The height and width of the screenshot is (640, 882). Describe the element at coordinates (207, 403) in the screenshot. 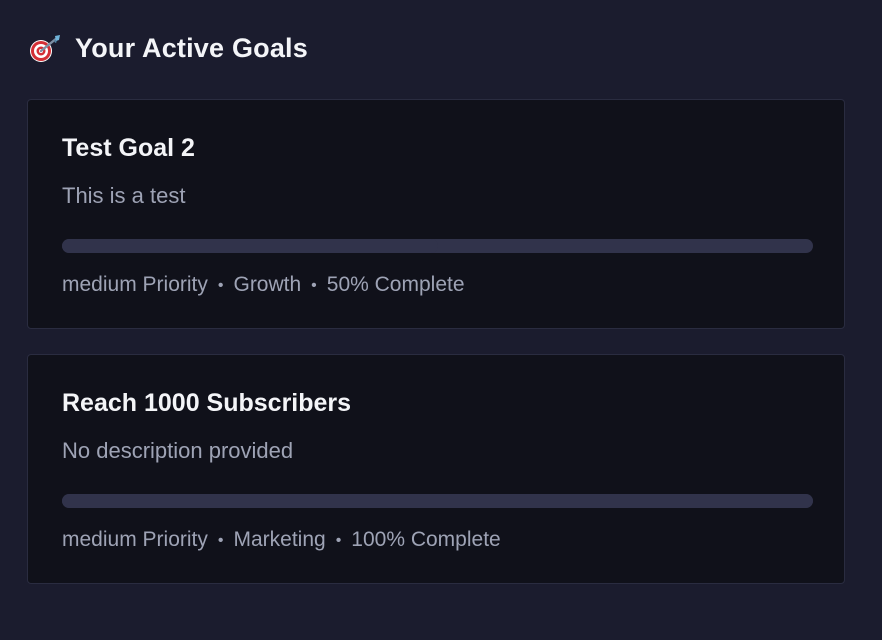

I see `goal-title: Reach 1000 Subscribers` at that location.